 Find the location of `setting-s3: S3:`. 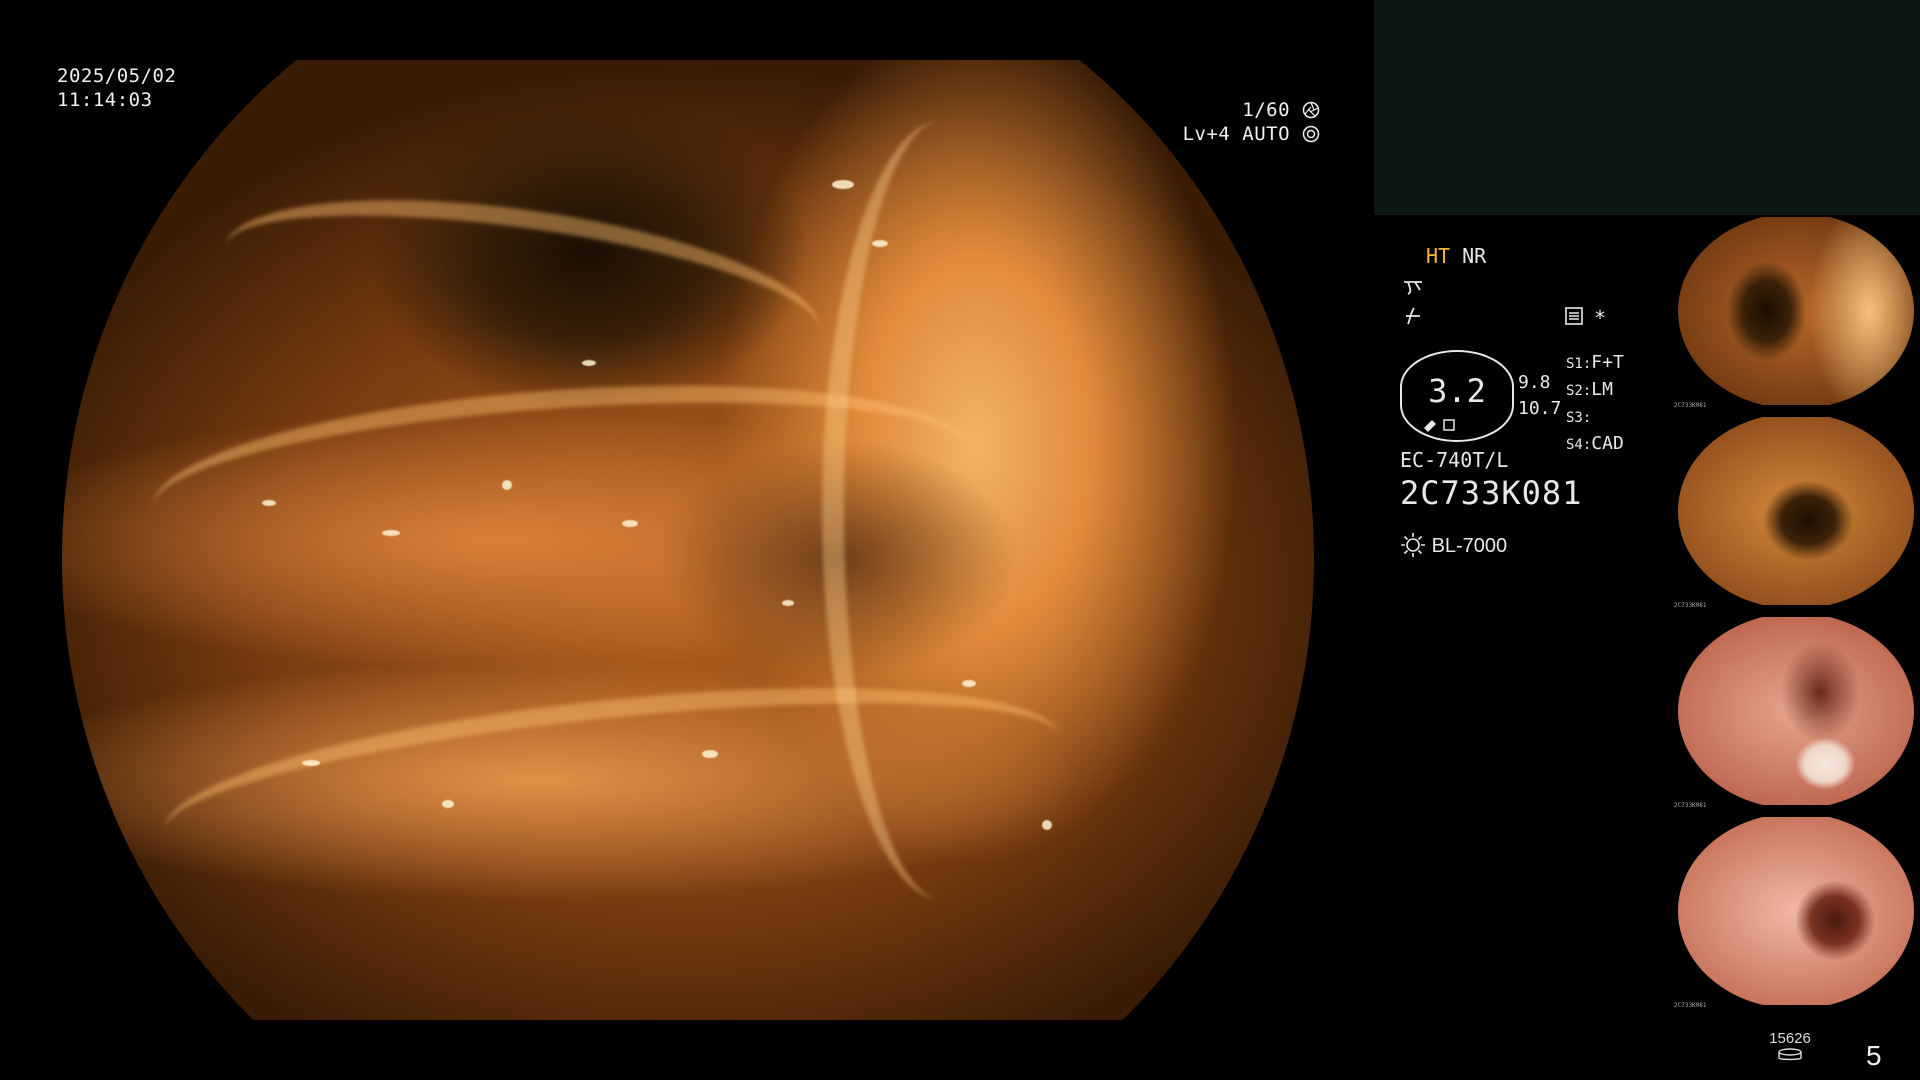

setting-s3: S3: is located at coordinates (1579, 418).